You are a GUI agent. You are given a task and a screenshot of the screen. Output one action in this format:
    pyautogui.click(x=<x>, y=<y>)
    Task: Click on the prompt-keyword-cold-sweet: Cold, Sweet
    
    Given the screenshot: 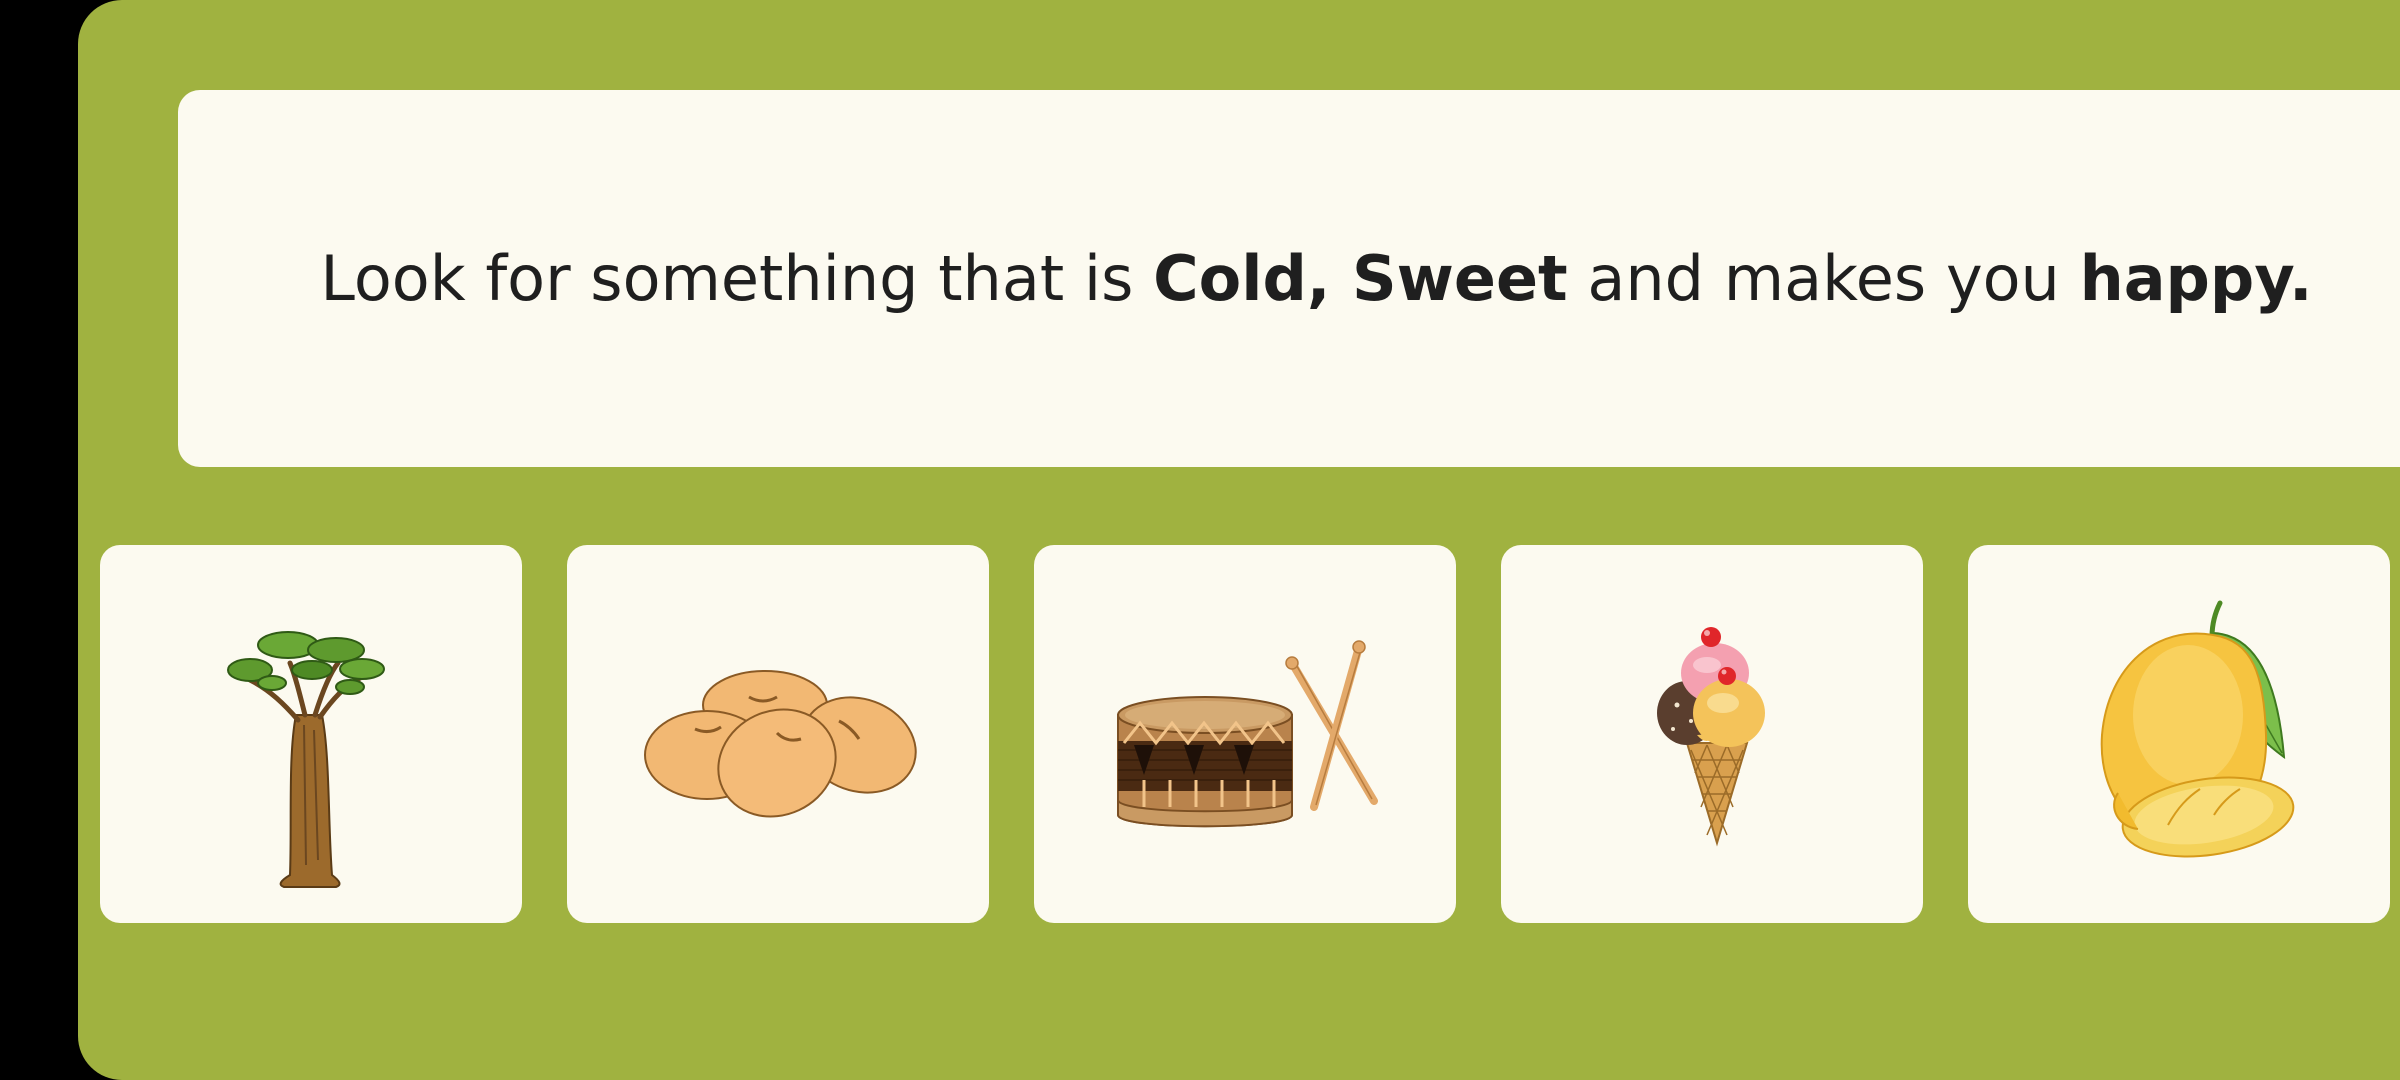 What is the action you would take?
    pyautogui.click(x=1360, y=278)
    